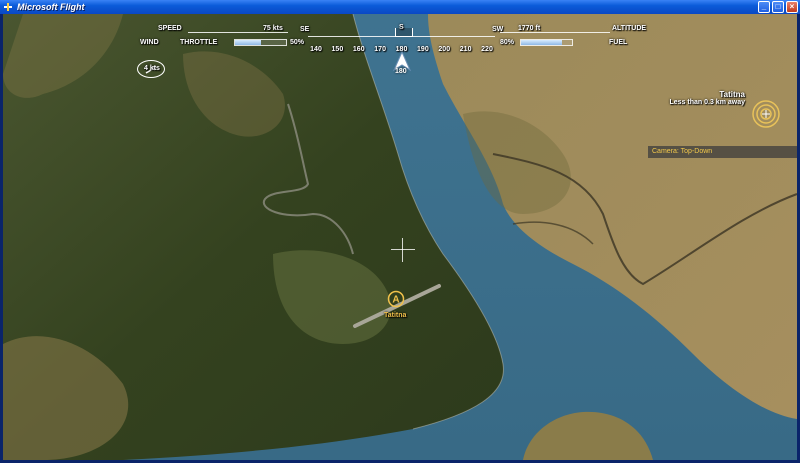 The image size is (800, 463). What do you see at coordinates (297, 42) in the screenshot?
I see `throttle-value: 50%` at bounding box center [297, 42].